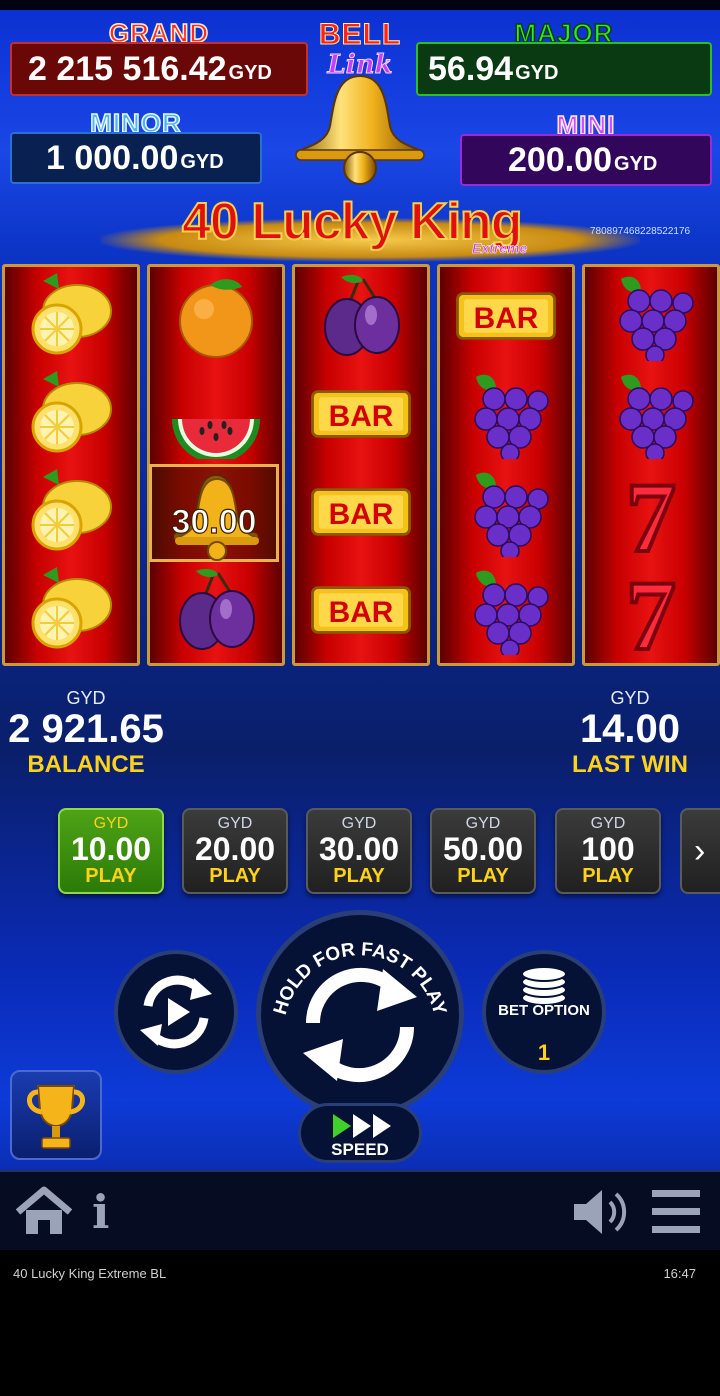 The width and height of the screenshot is (720, 1396). I want to click on sound-button, so click(600, 1212).